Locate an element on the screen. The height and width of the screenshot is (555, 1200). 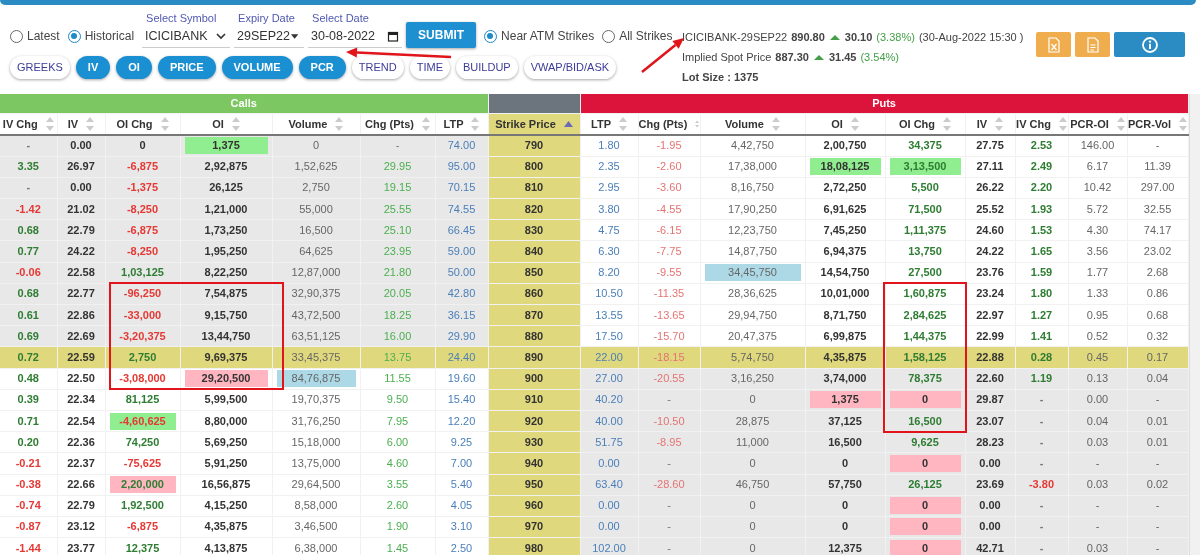
view-tab: VWAP/BID/ASK is located at coordinates (570, 67).